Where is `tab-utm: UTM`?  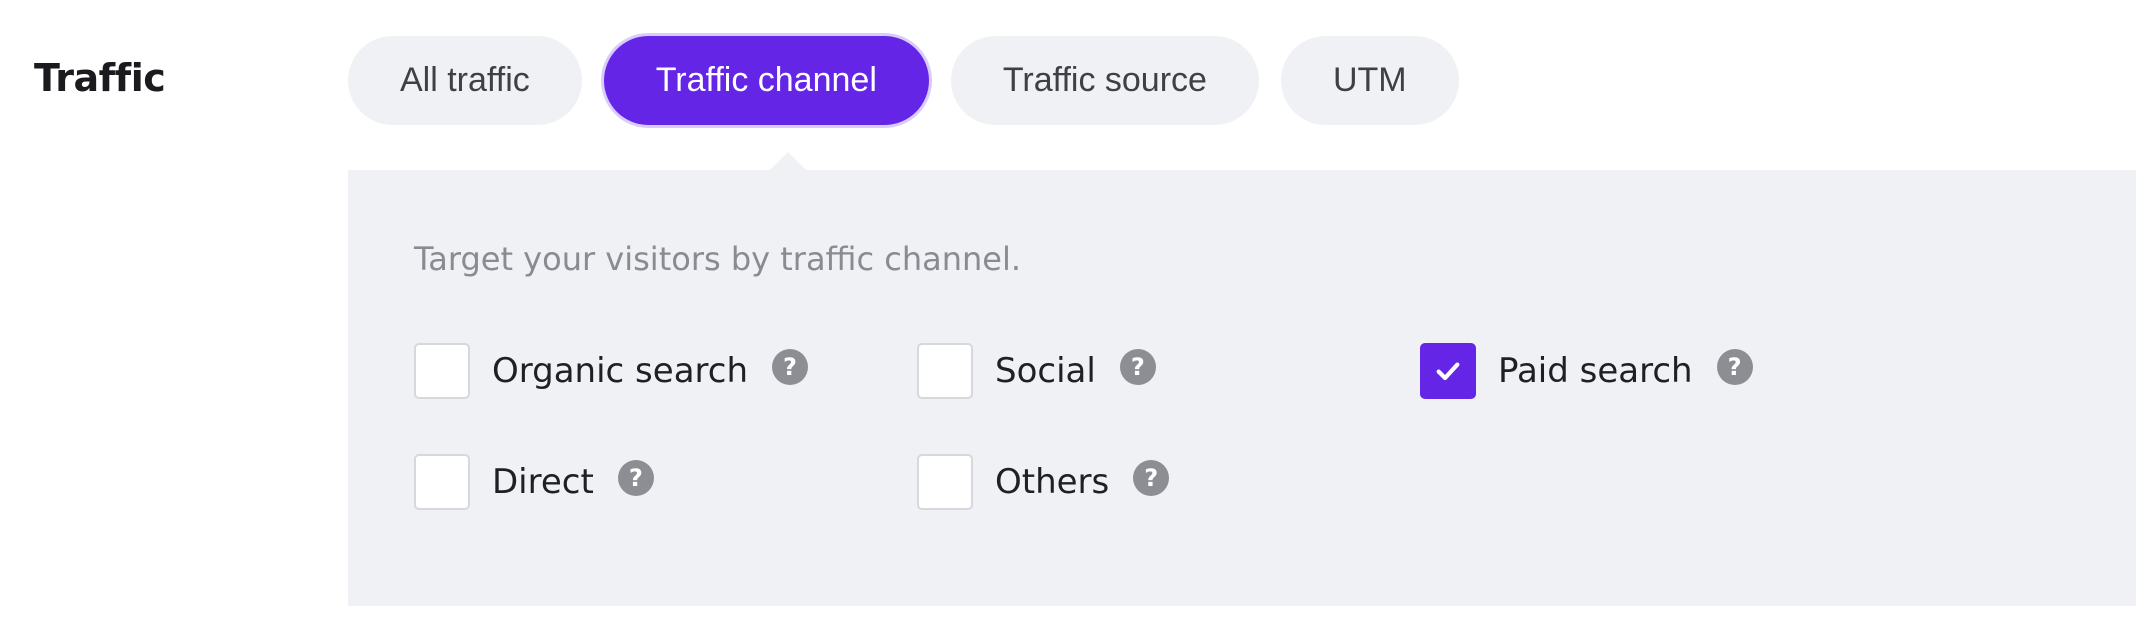
tab-utm: UTM is located at coordinates (1369, 80).